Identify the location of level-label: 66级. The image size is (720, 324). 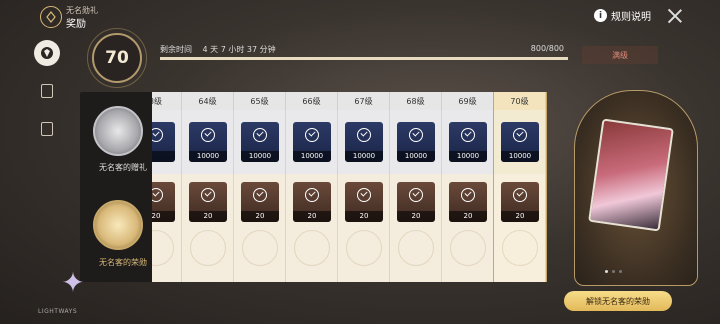
(312, 101).